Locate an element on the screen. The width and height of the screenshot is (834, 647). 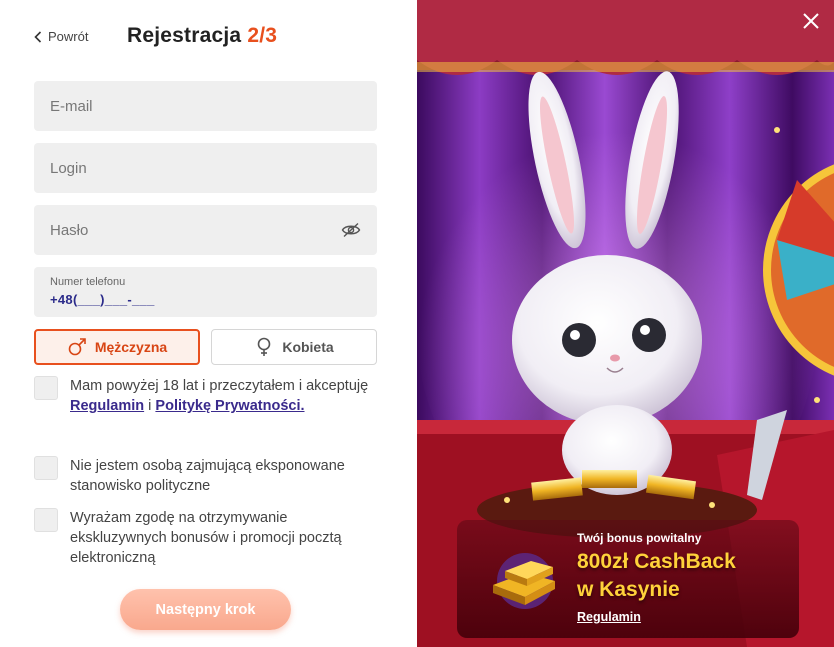
chevron-left-icon is located at coordinates (38, 36).